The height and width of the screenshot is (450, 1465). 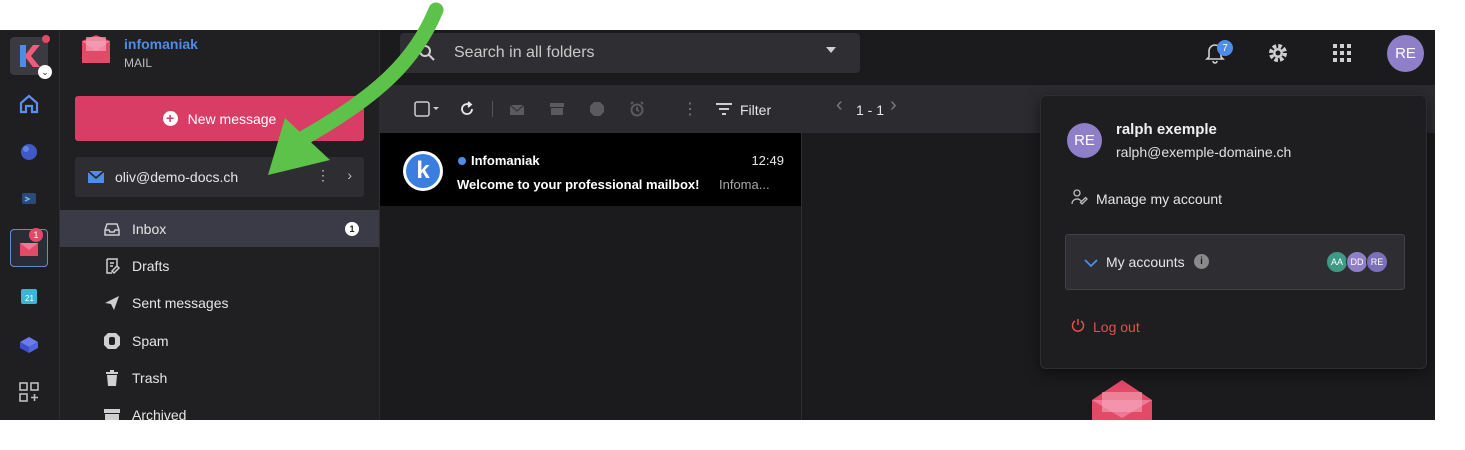 I want to click on top-bar: Search in all folders 7 RE, so click(x=907, y=57).